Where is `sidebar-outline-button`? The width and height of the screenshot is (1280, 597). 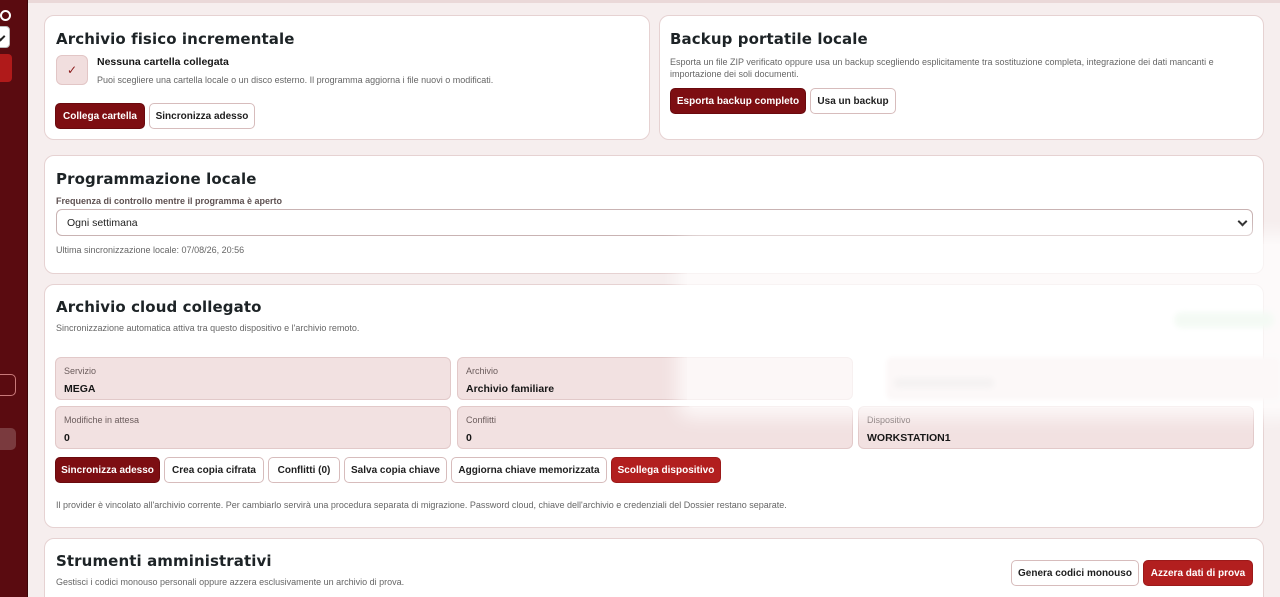 sidebar-outline-button is located at coordinates (8, 385).